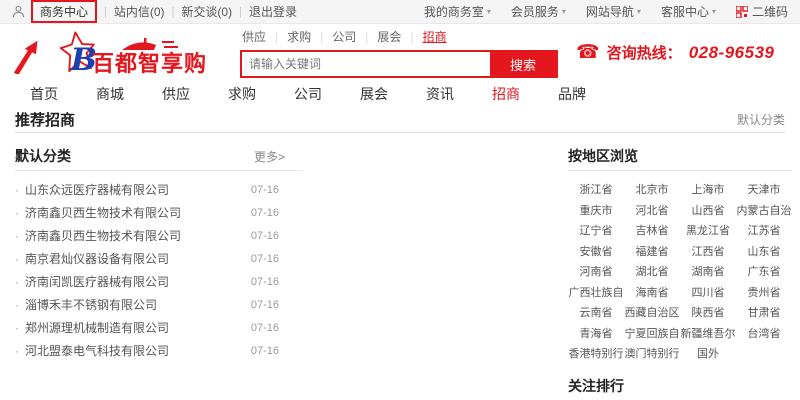 The height and width of the screenshot is (400, 800). I want to click on company-name: 淄博禾丰不锈钢有限公司, so click(91, 305).